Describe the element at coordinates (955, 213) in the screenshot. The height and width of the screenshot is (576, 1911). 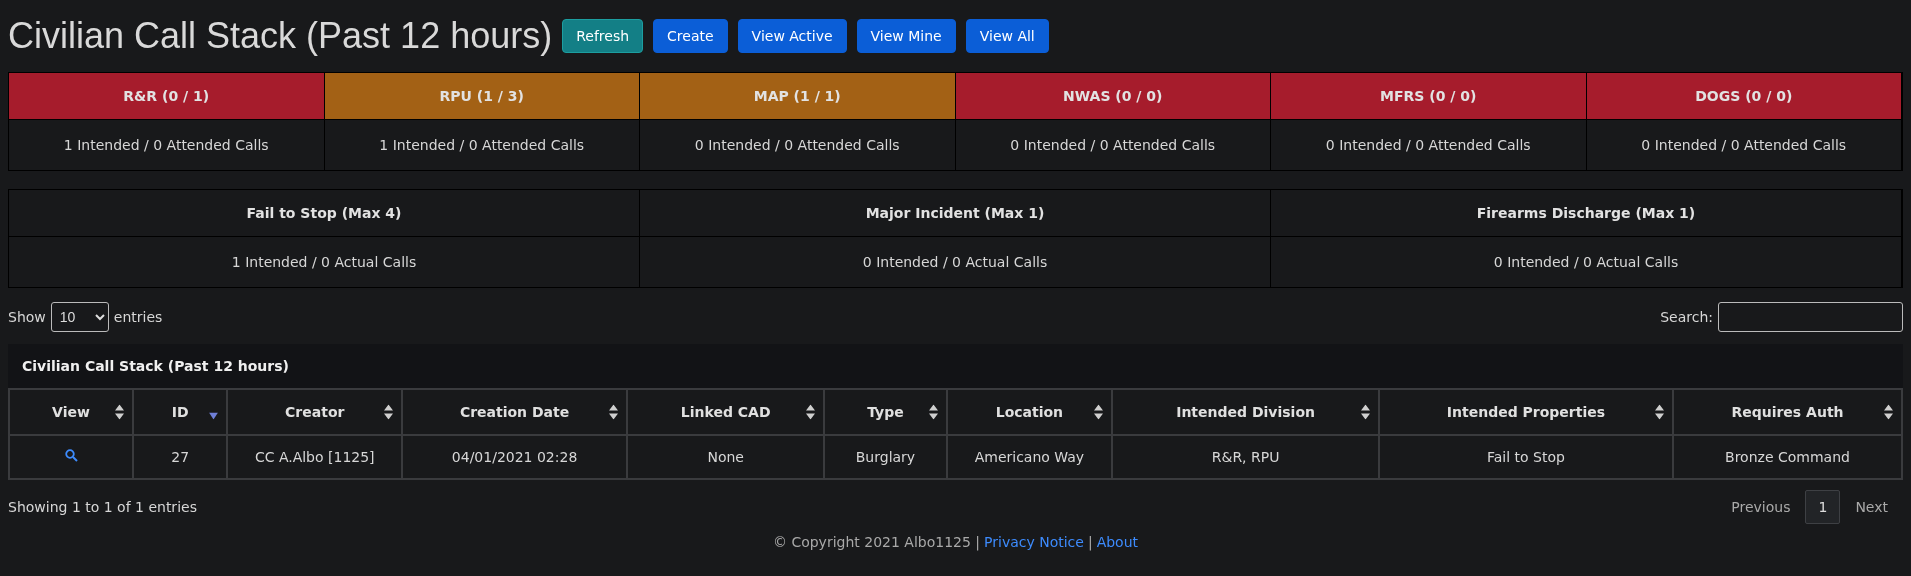
I see `property-header: Major Incident (Max 1)` at that location.